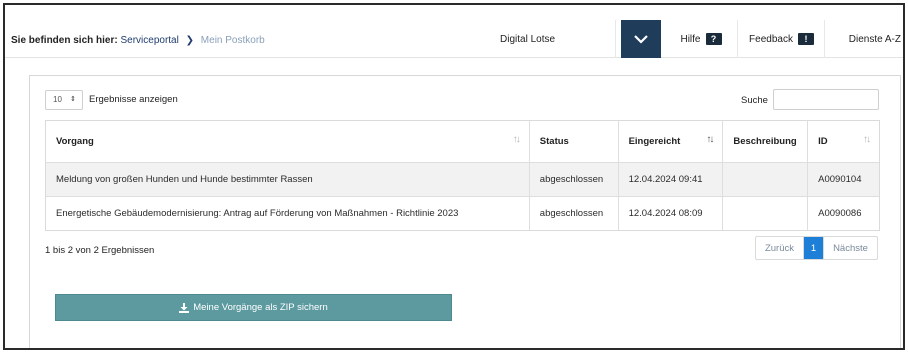 The width and height of the screenshot is (908, 353). What do you see at coordinates (133, 99) in the screenshot?
I see `page-length-label: Ergebnisse anzeigen` at bounding box center [133, 99].